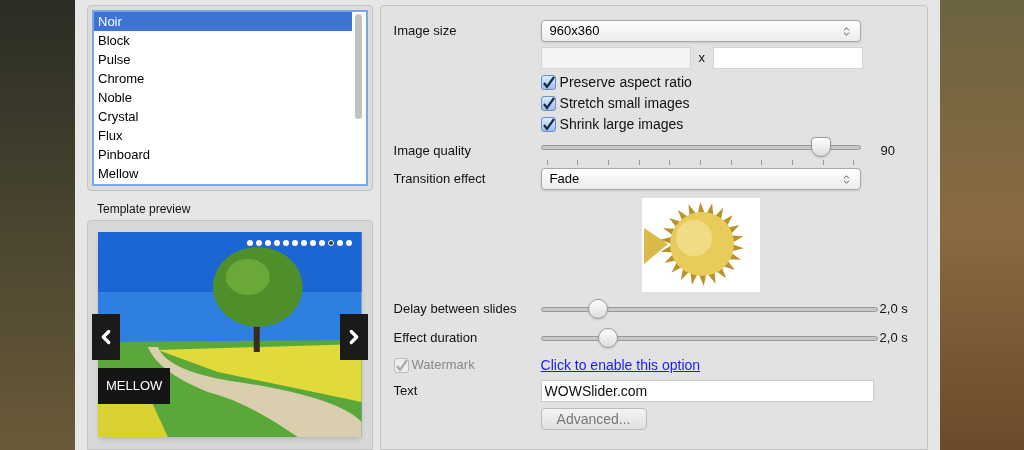 Image resolution: width=1024 pixels, height=450 pixels. What do you see at coordinates (621, 124) in the screenshot?
I see `checkbox-label: Shrink large images` at bounding box center [621, 124].